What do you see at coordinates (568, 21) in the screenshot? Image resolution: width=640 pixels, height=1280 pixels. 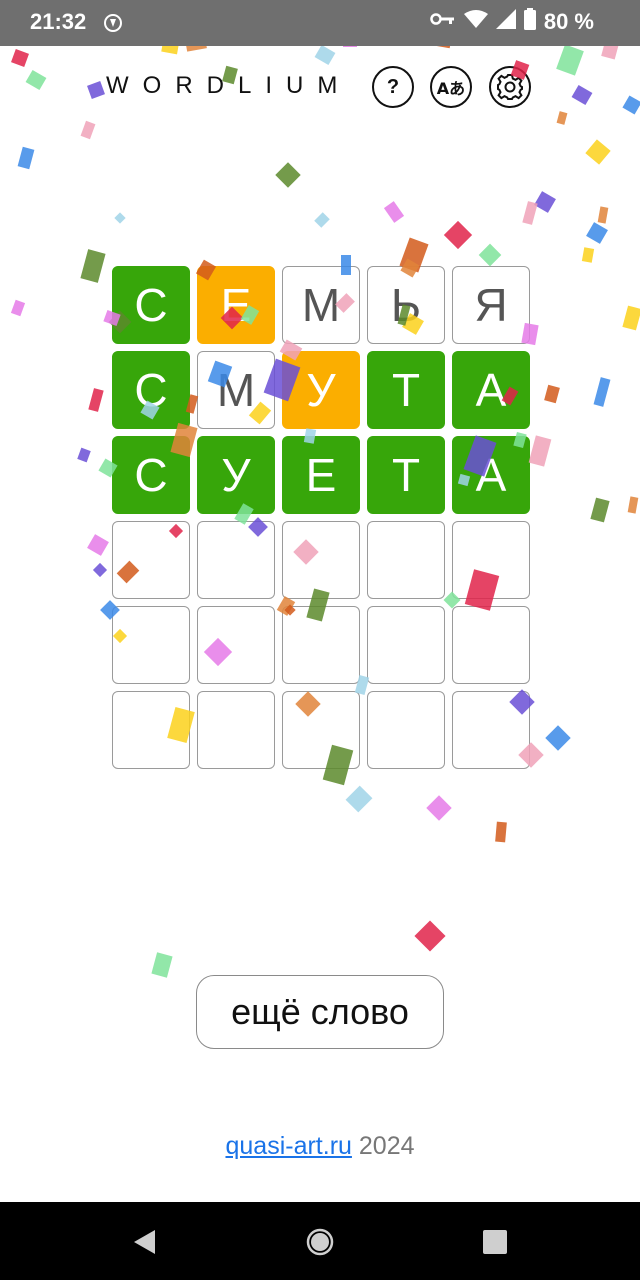 I see `battery-percent: 80 %` at bounding box center [568, 21].